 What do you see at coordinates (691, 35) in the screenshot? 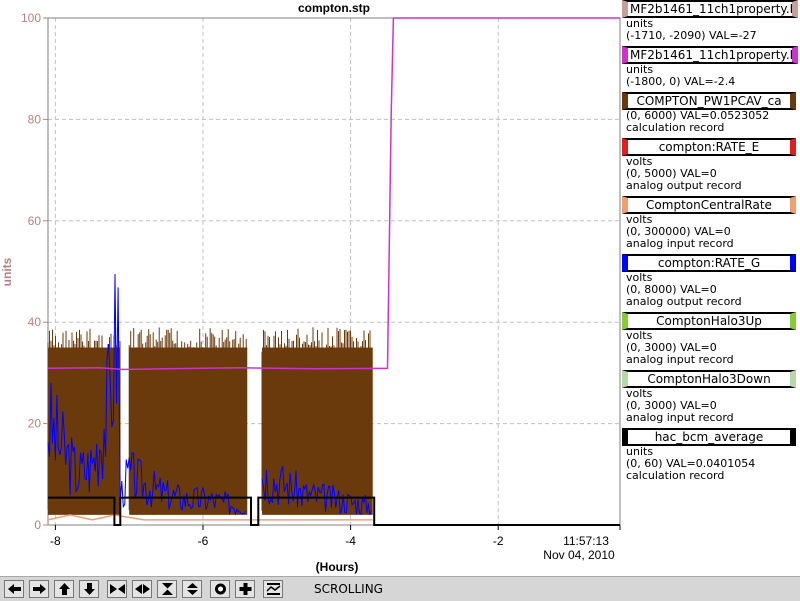
I see `legend-detail: (-1710, -2090) VAL=-27` at bounding box center [691, 35].